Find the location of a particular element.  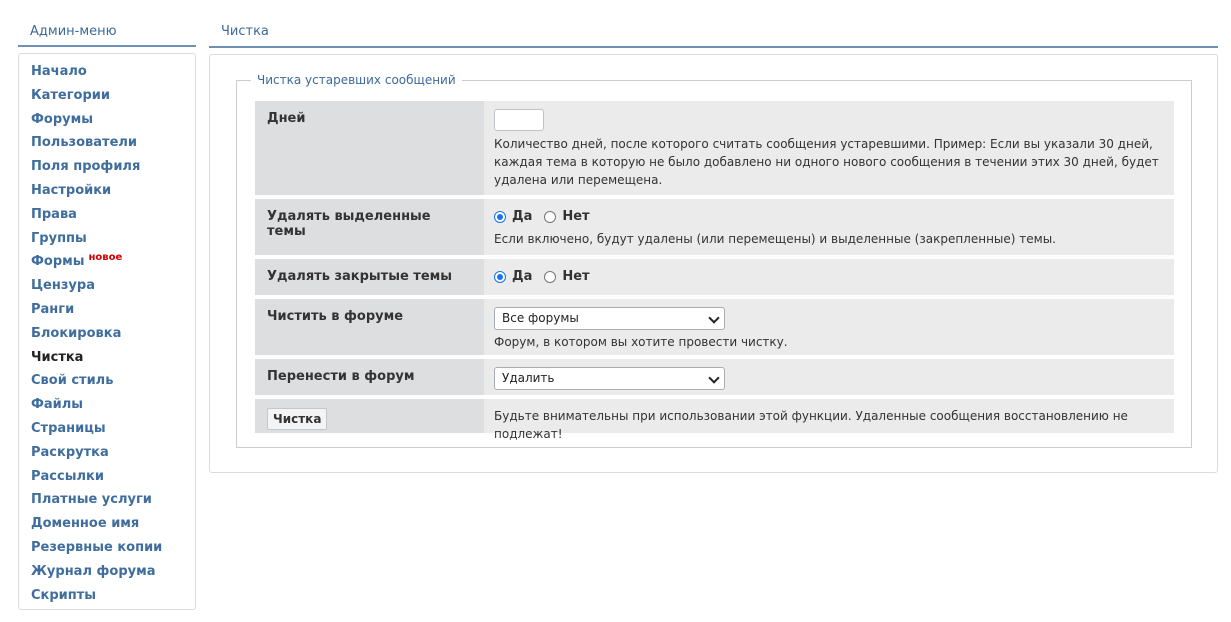

days-input is located at coordinates (519, 120).